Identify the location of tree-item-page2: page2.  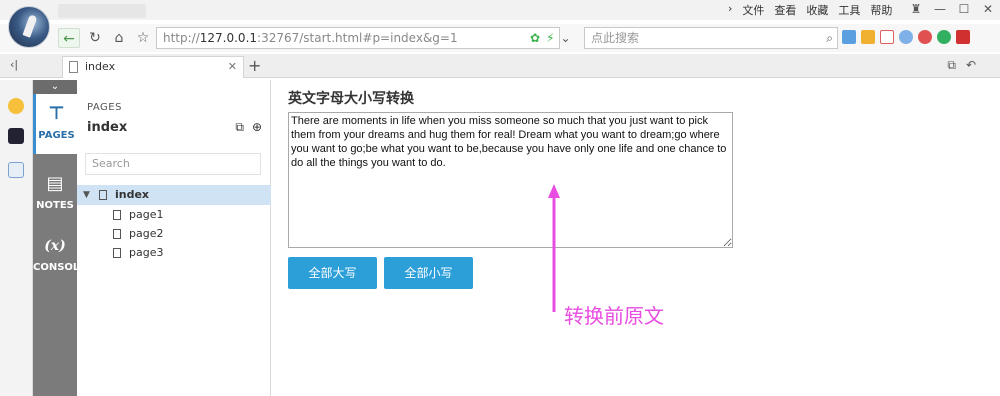
(174, 234).